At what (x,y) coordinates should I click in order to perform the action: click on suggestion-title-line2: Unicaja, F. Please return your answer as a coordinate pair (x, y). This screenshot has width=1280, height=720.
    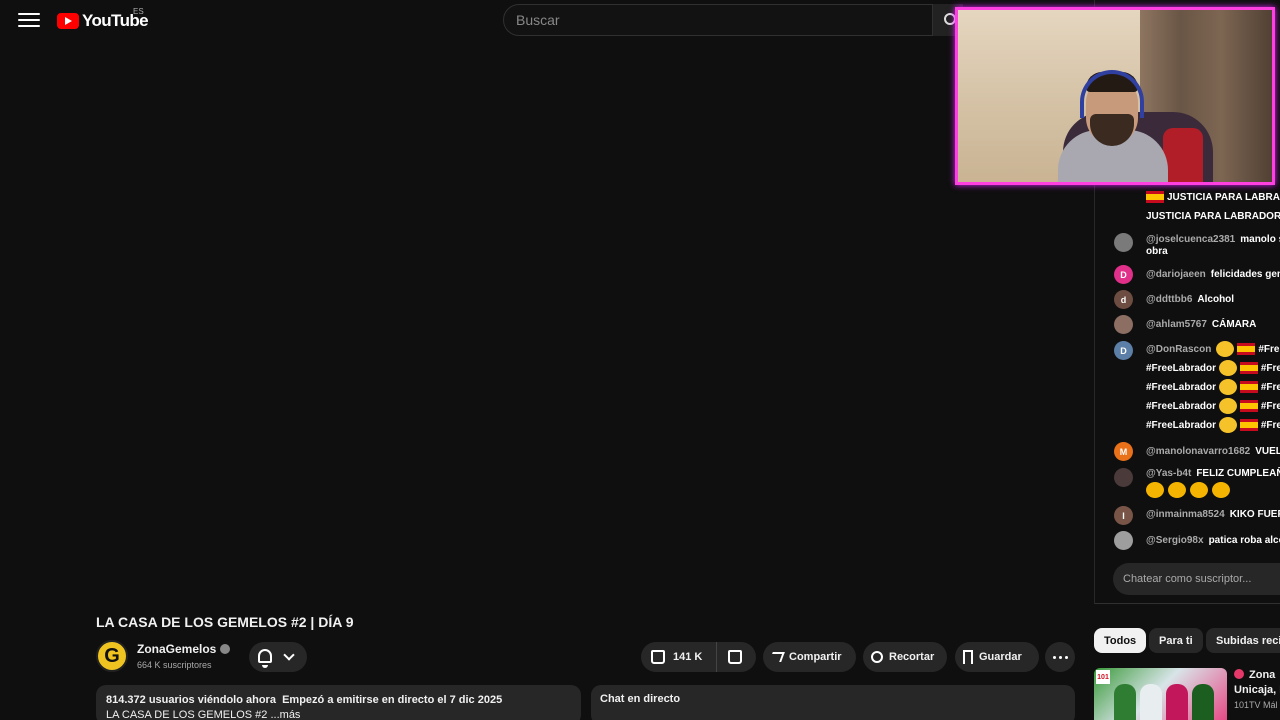
    Looking at the image, I should click on (1257, 690).